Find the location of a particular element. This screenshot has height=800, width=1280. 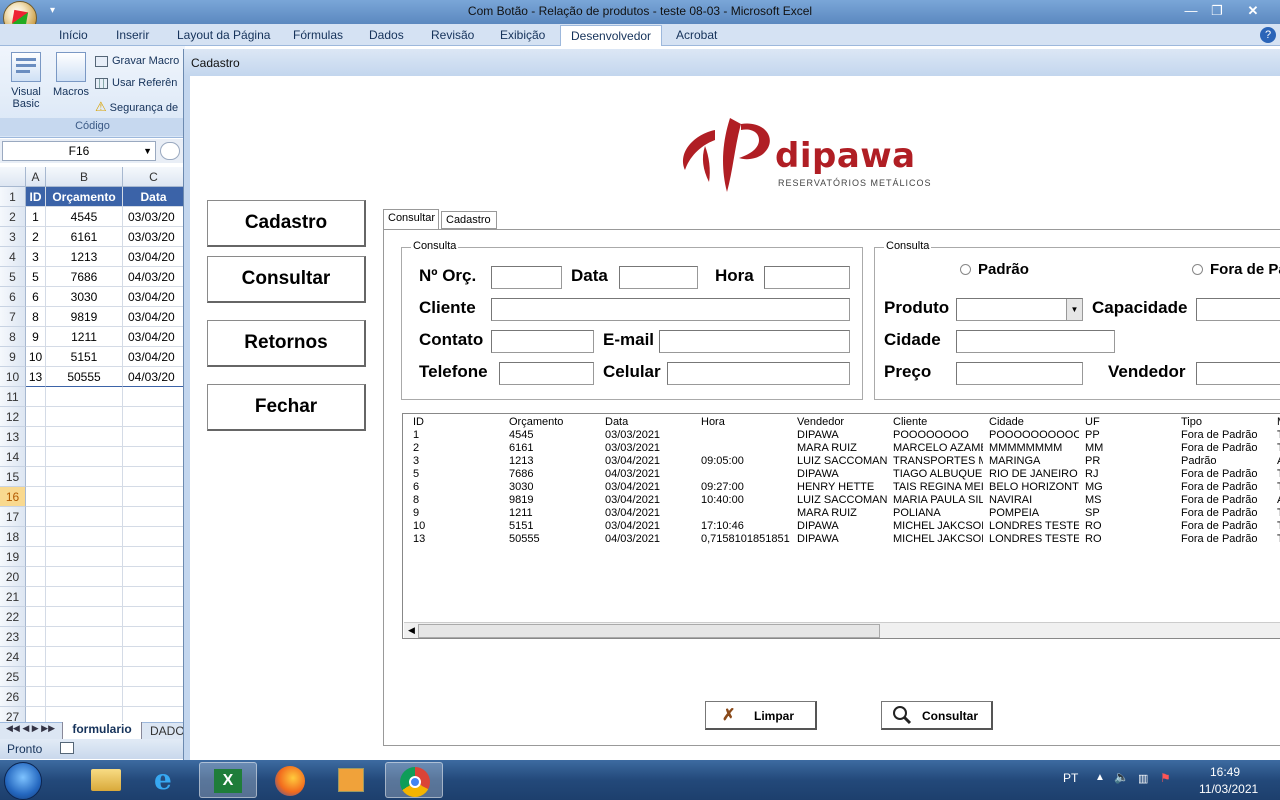

sheet-cell: 50555 is located at coordinates (84, 377).